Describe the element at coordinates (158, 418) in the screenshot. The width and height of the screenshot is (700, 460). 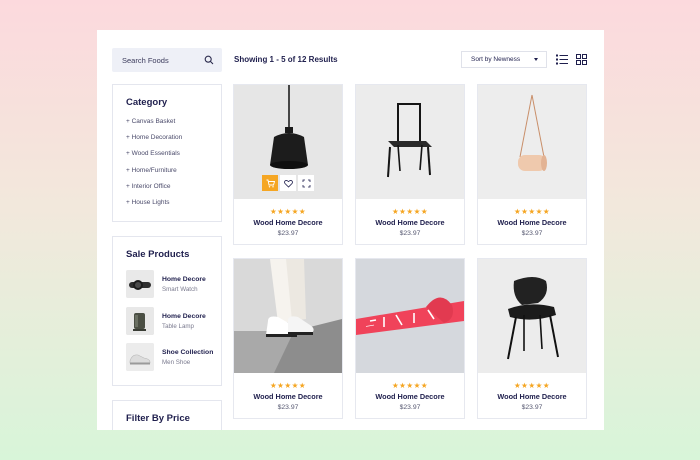
I see `filter-price-title: Filter By Price` at that location.